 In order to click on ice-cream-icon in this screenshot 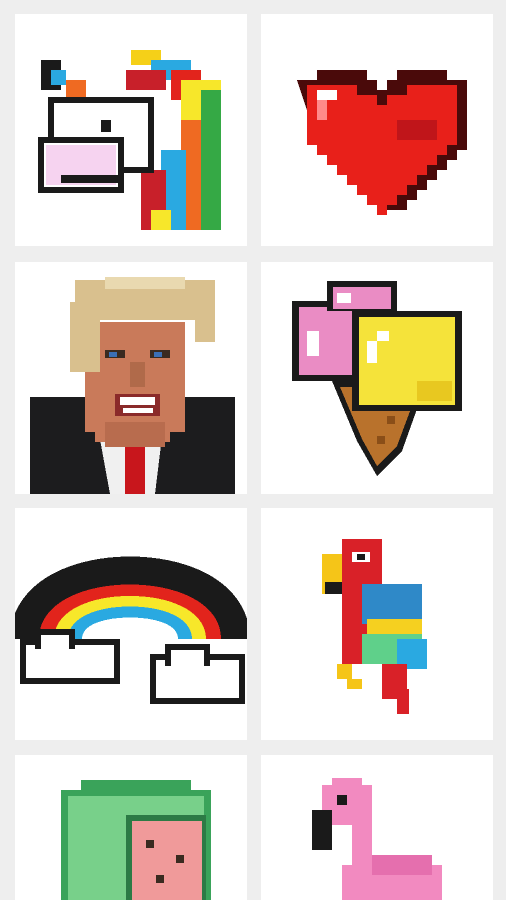, I will do `click(377, 378)`.